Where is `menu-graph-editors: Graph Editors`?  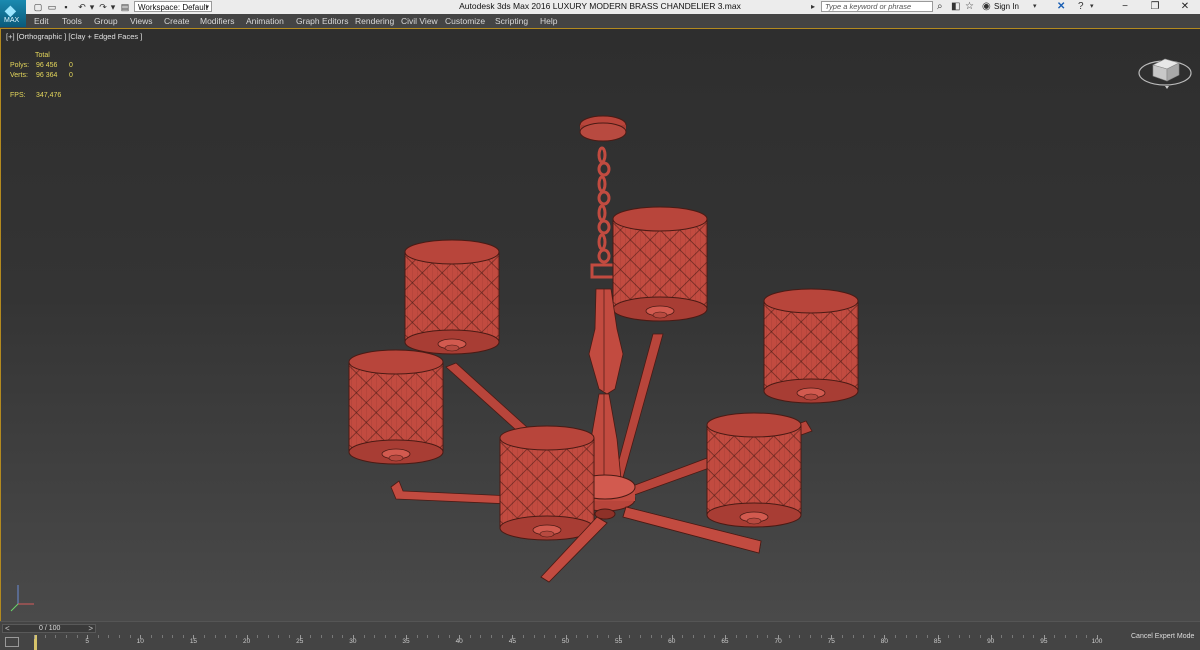
menu-graph-editors: Graph Editors is located at coordinates (322, 21).